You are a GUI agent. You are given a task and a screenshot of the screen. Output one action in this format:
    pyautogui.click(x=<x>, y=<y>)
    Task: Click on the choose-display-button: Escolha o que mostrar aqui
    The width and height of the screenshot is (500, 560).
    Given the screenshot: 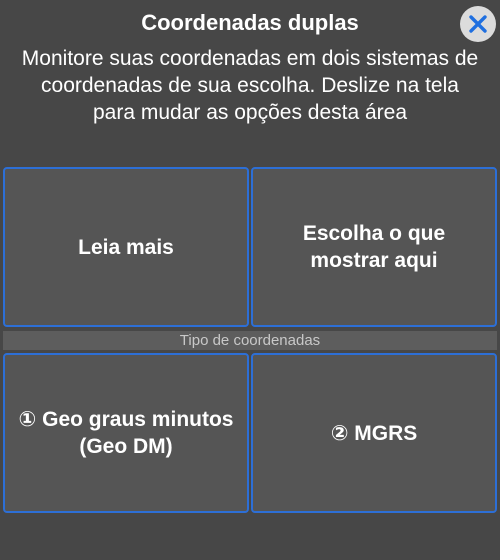 What is the action you would take?
    pyautogui.click(x=374, y=247)
    